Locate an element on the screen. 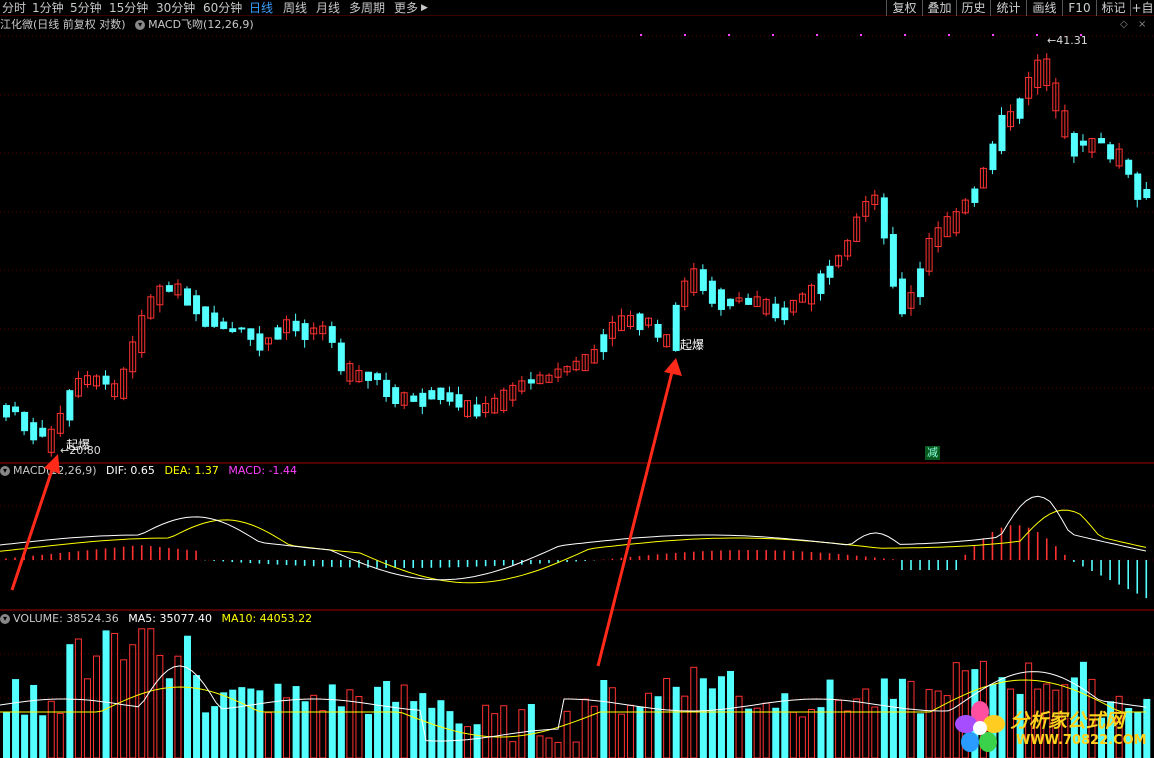 This screenshot has width=1154, height=758. watermark-url: WWW.70822.COM is located at coordinates (1081, 740).